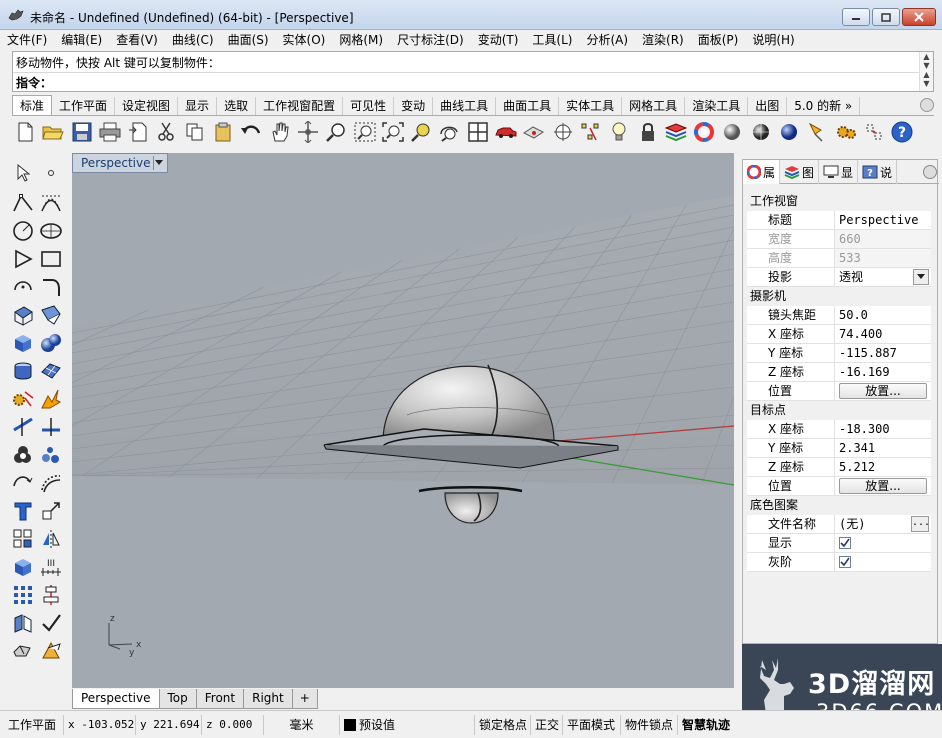  What do you see at coordinates (280, 132) in the screenshot?
I see `pan-hand-icon` at bounding box center [280, 132].